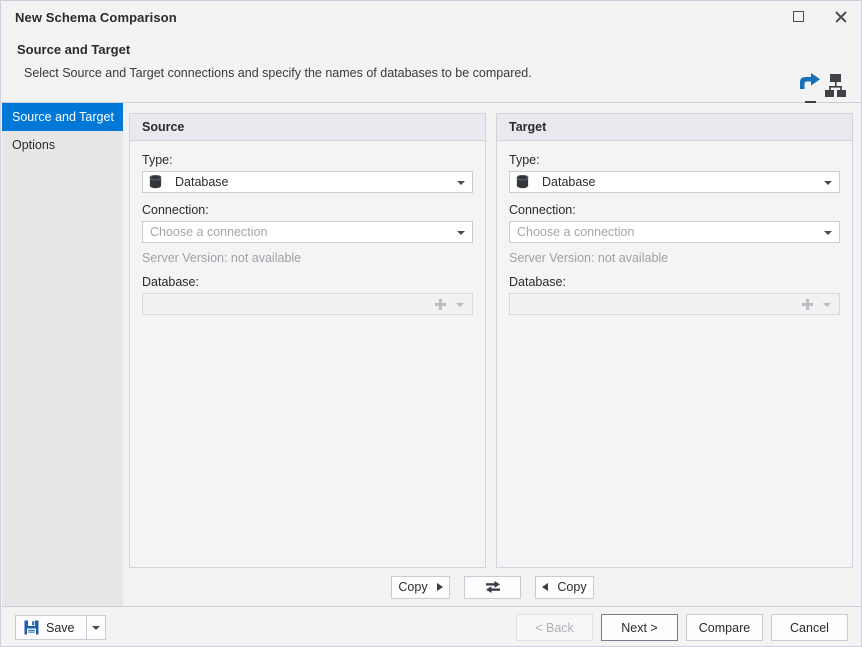  What do you see at coordinates (307, 304) in the screenshot?
I see `source-database-field` at bounding box center [307, 304].